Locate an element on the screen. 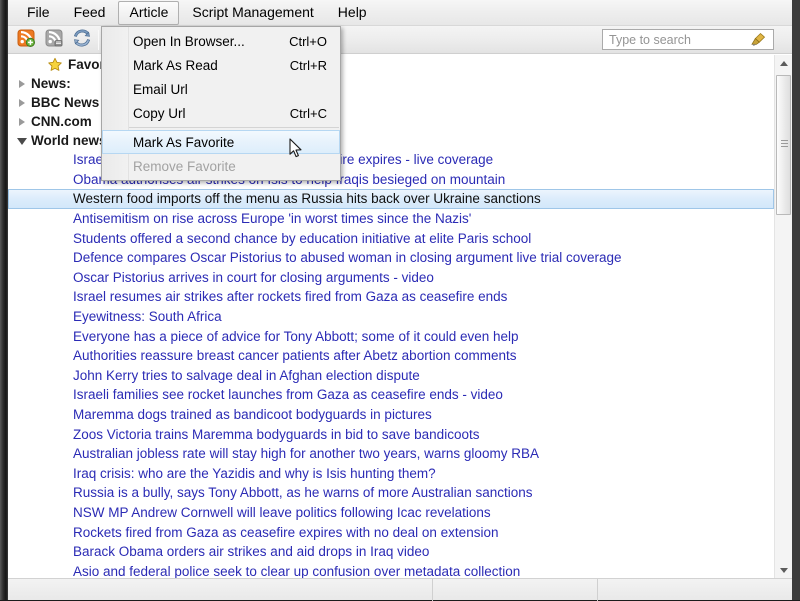 The width and height of the screenshot is (800, 601). menu-item-open-in-browser: Open In Browser... Ctrl+O is located at coordinates (221, 41).